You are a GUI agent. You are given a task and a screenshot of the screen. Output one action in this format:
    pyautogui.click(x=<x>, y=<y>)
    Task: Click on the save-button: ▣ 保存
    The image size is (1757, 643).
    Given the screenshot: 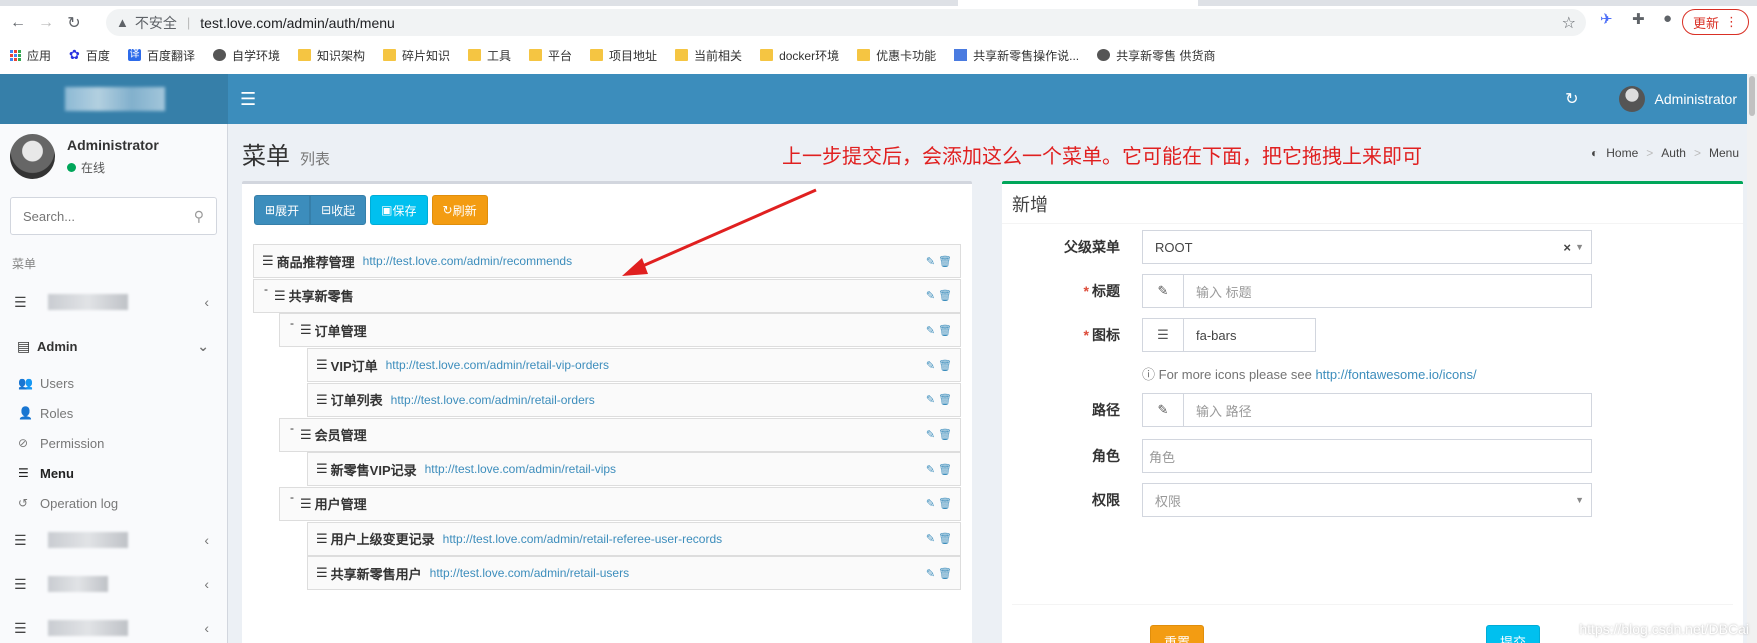 What is the action you would take?
    pyautogui.click(x=399, y=210)
    